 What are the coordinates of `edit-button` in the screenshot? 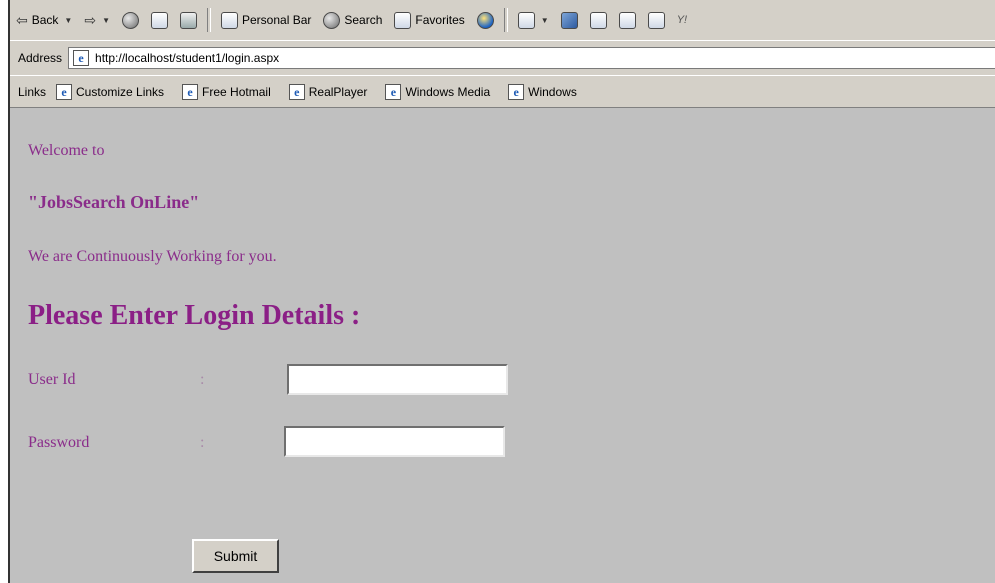 It's located at (598, 20).